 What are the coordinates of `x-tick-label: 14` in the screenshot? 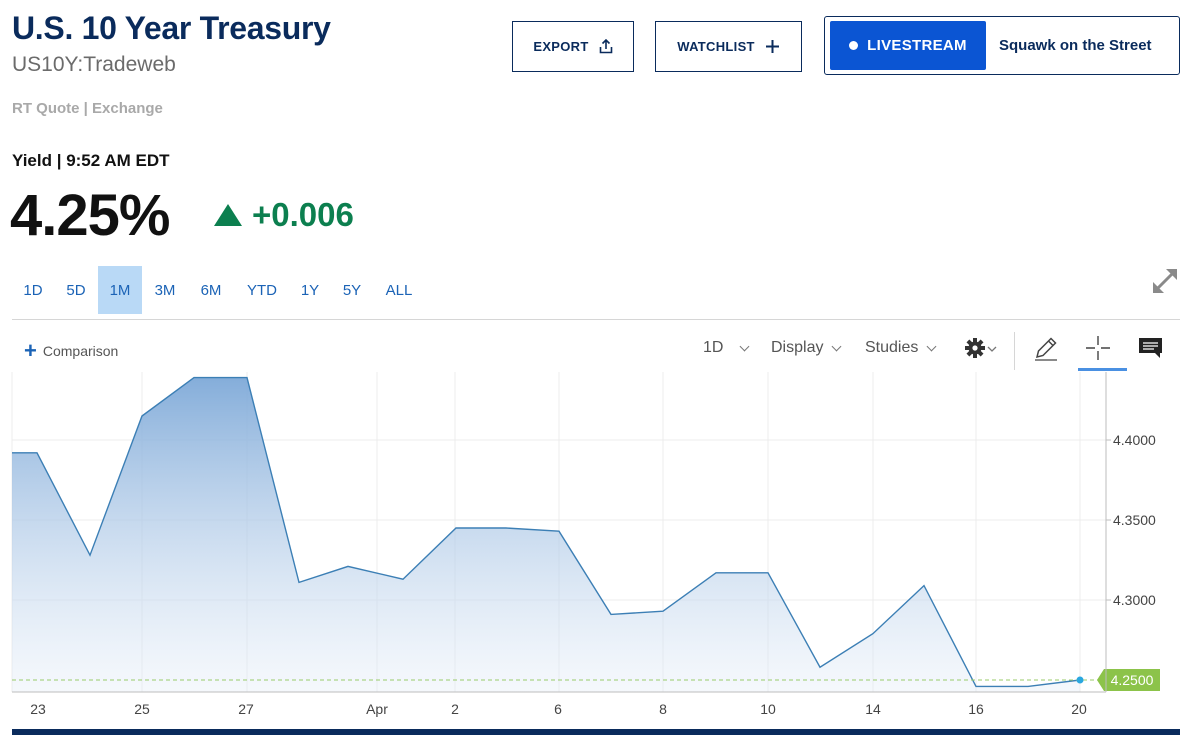 It's located at (873, 709).